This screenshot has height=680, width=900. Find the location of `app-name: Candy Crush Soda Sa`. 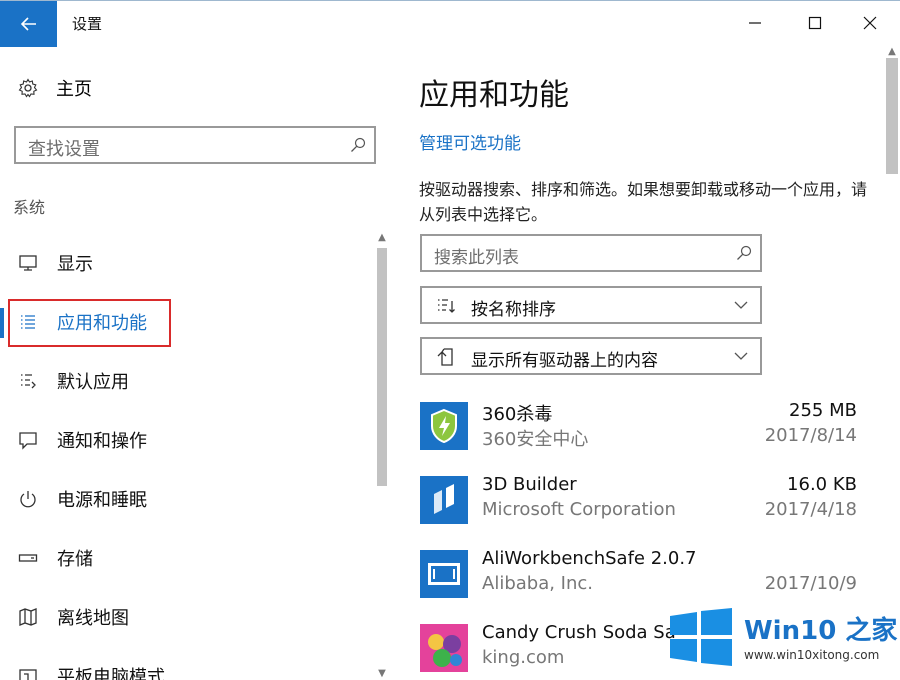

app-name: Candy Crush Soda Sa is located at coordinates (579, 632).